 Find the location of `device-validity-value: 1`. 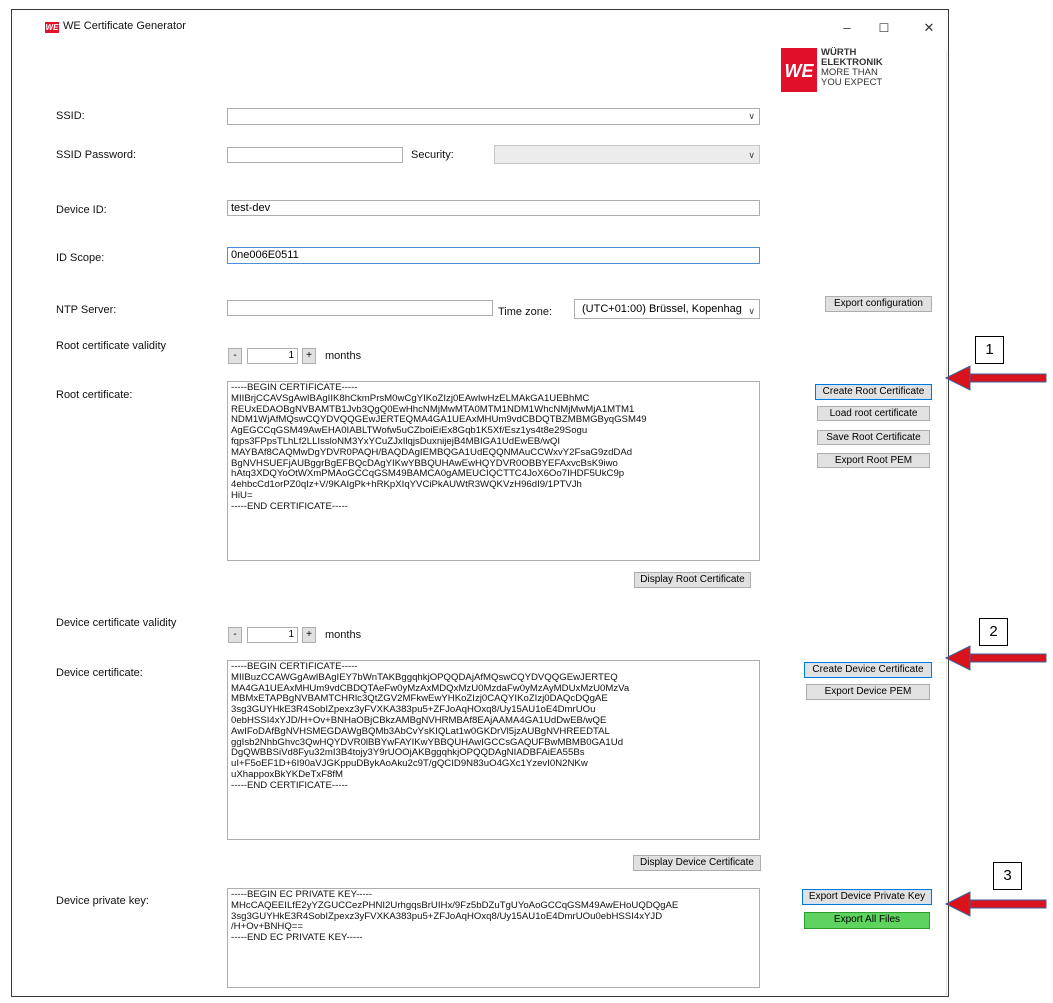

device-validity-value: 1 is located at coordinates (272, 635).